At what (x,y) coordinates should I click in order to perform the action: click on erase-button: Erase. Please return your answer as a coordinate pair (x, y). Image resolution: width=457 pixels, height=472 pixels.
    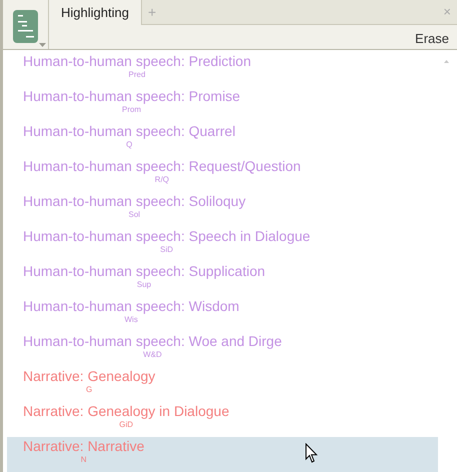
    Looking at the image, I should click on (432, 37).